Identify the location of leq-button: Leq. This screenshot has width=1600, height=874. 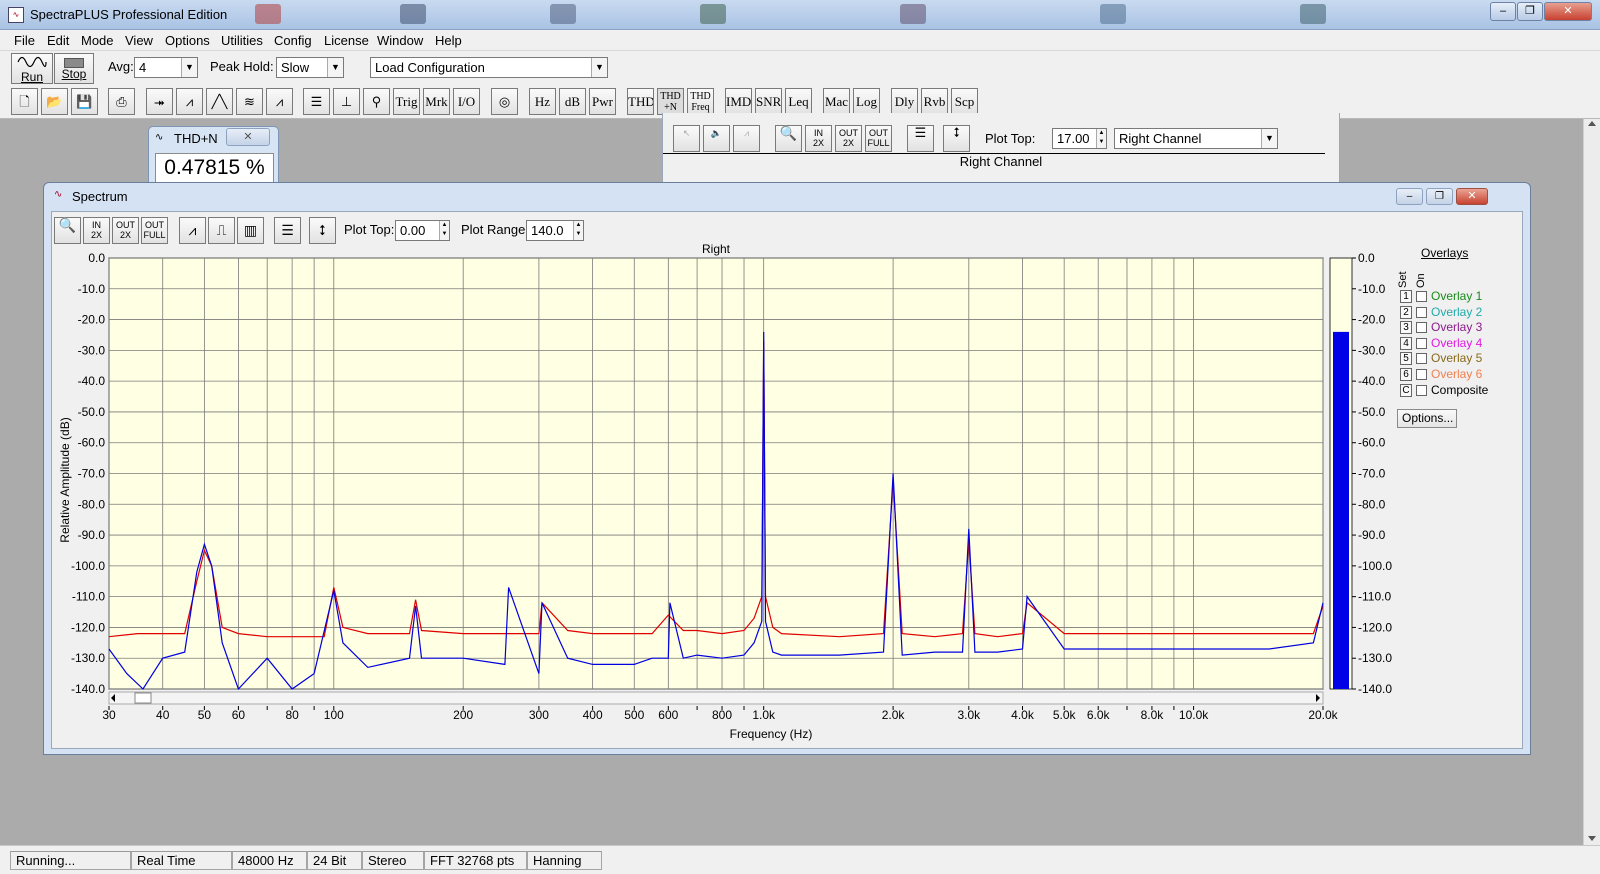
(798, 101).